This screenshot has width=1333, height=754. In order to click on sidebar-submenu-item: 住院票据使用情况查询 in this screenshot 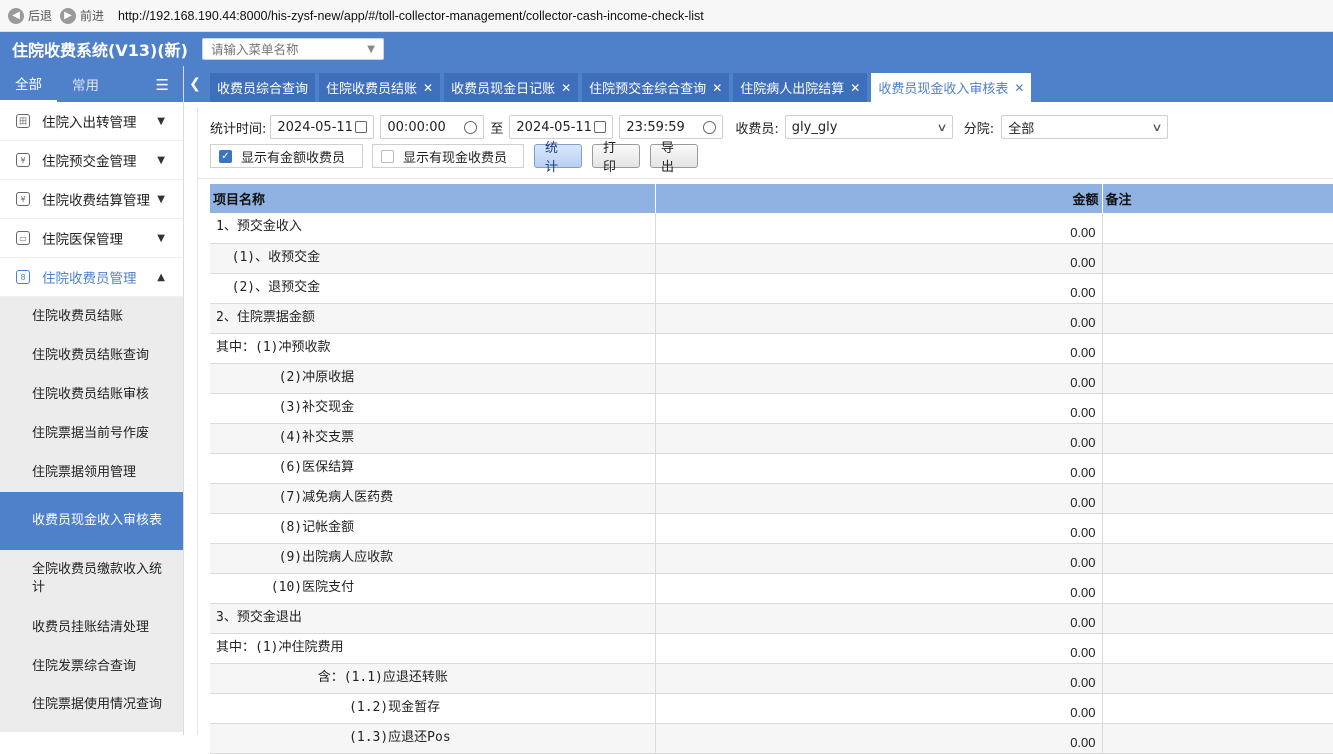, I will do `click(91, 709)`.